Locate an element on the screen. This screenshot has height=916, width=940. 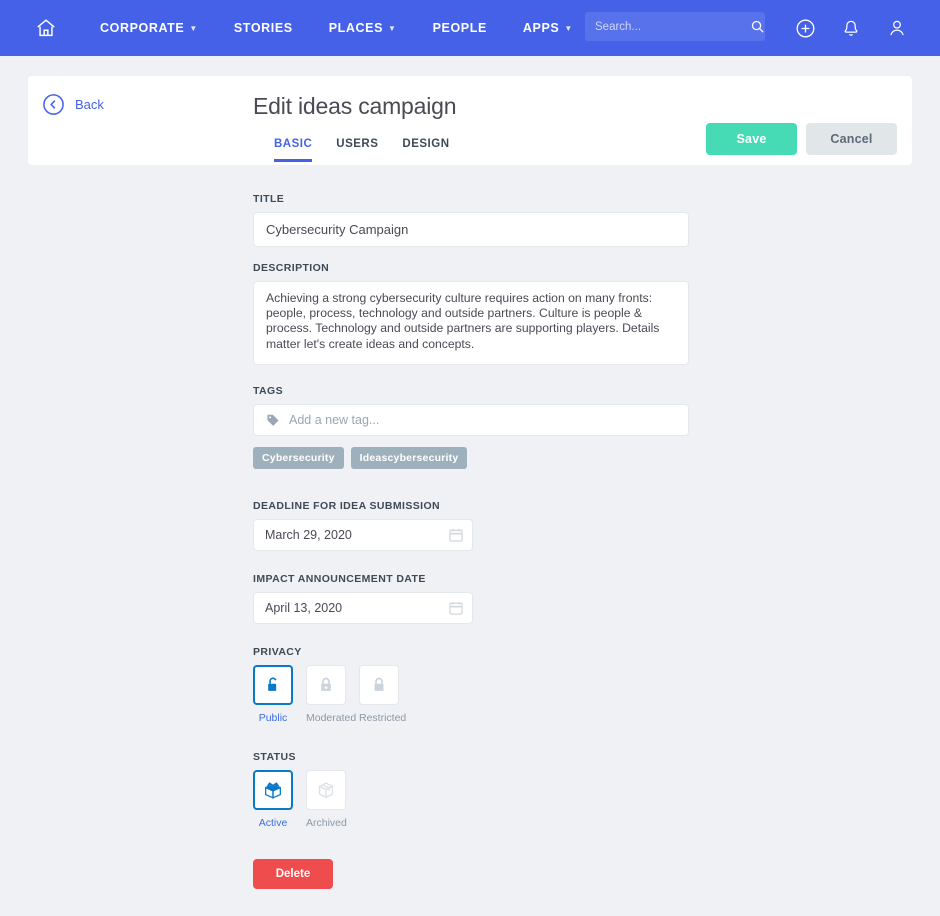
privacy-option-public: Public is located at coordinates (273, 694).